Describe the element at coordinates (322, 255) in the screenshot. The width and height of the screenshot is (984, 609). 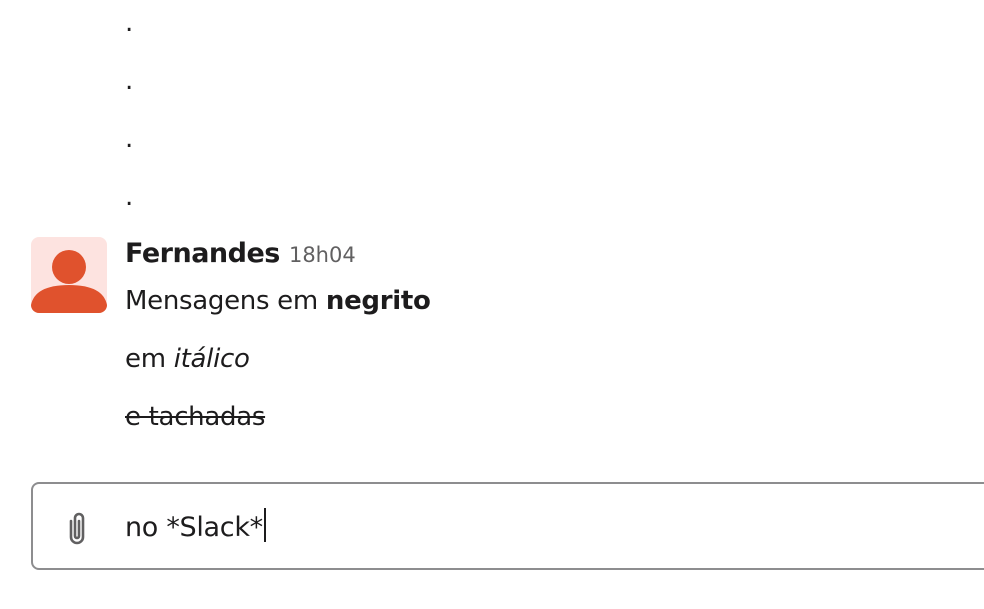
I see `message-timestamp: 18h04` at that location.